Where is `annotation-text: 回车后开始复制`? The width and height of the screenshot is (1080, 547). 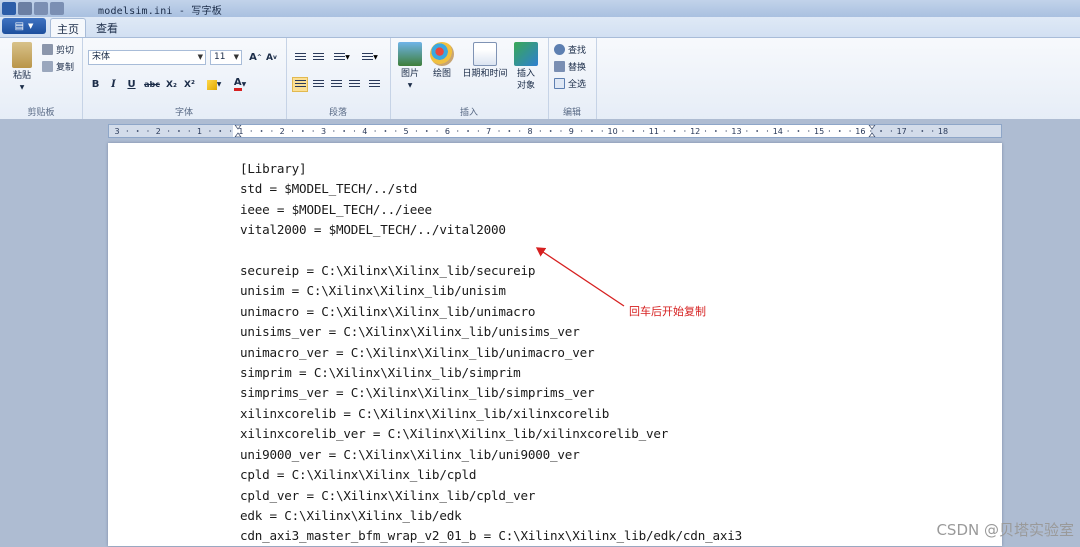
annotation-text: 回车后开始复制 is located at coordinates (667, 311).